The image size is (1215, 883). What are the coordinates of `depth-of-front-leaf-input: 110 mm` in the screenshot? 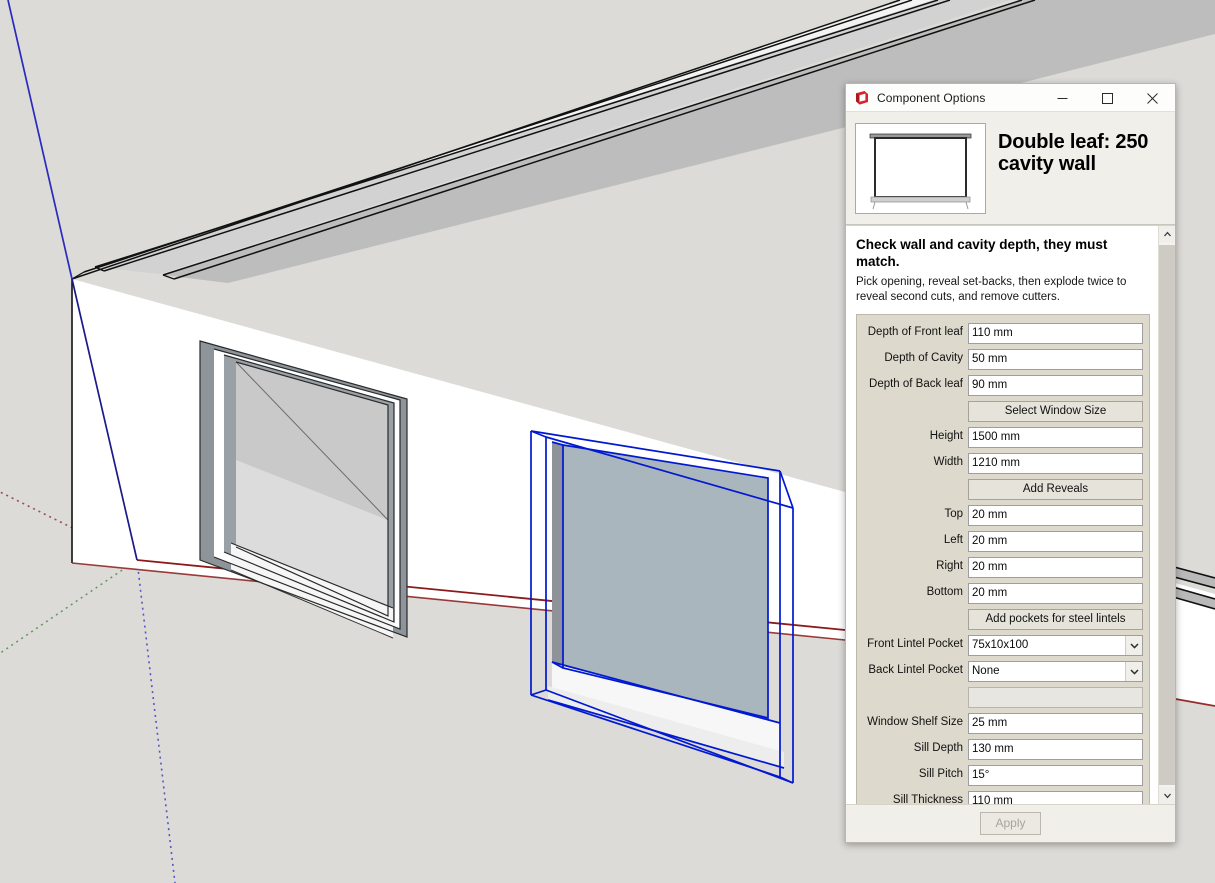 It's located at (1055, 333).